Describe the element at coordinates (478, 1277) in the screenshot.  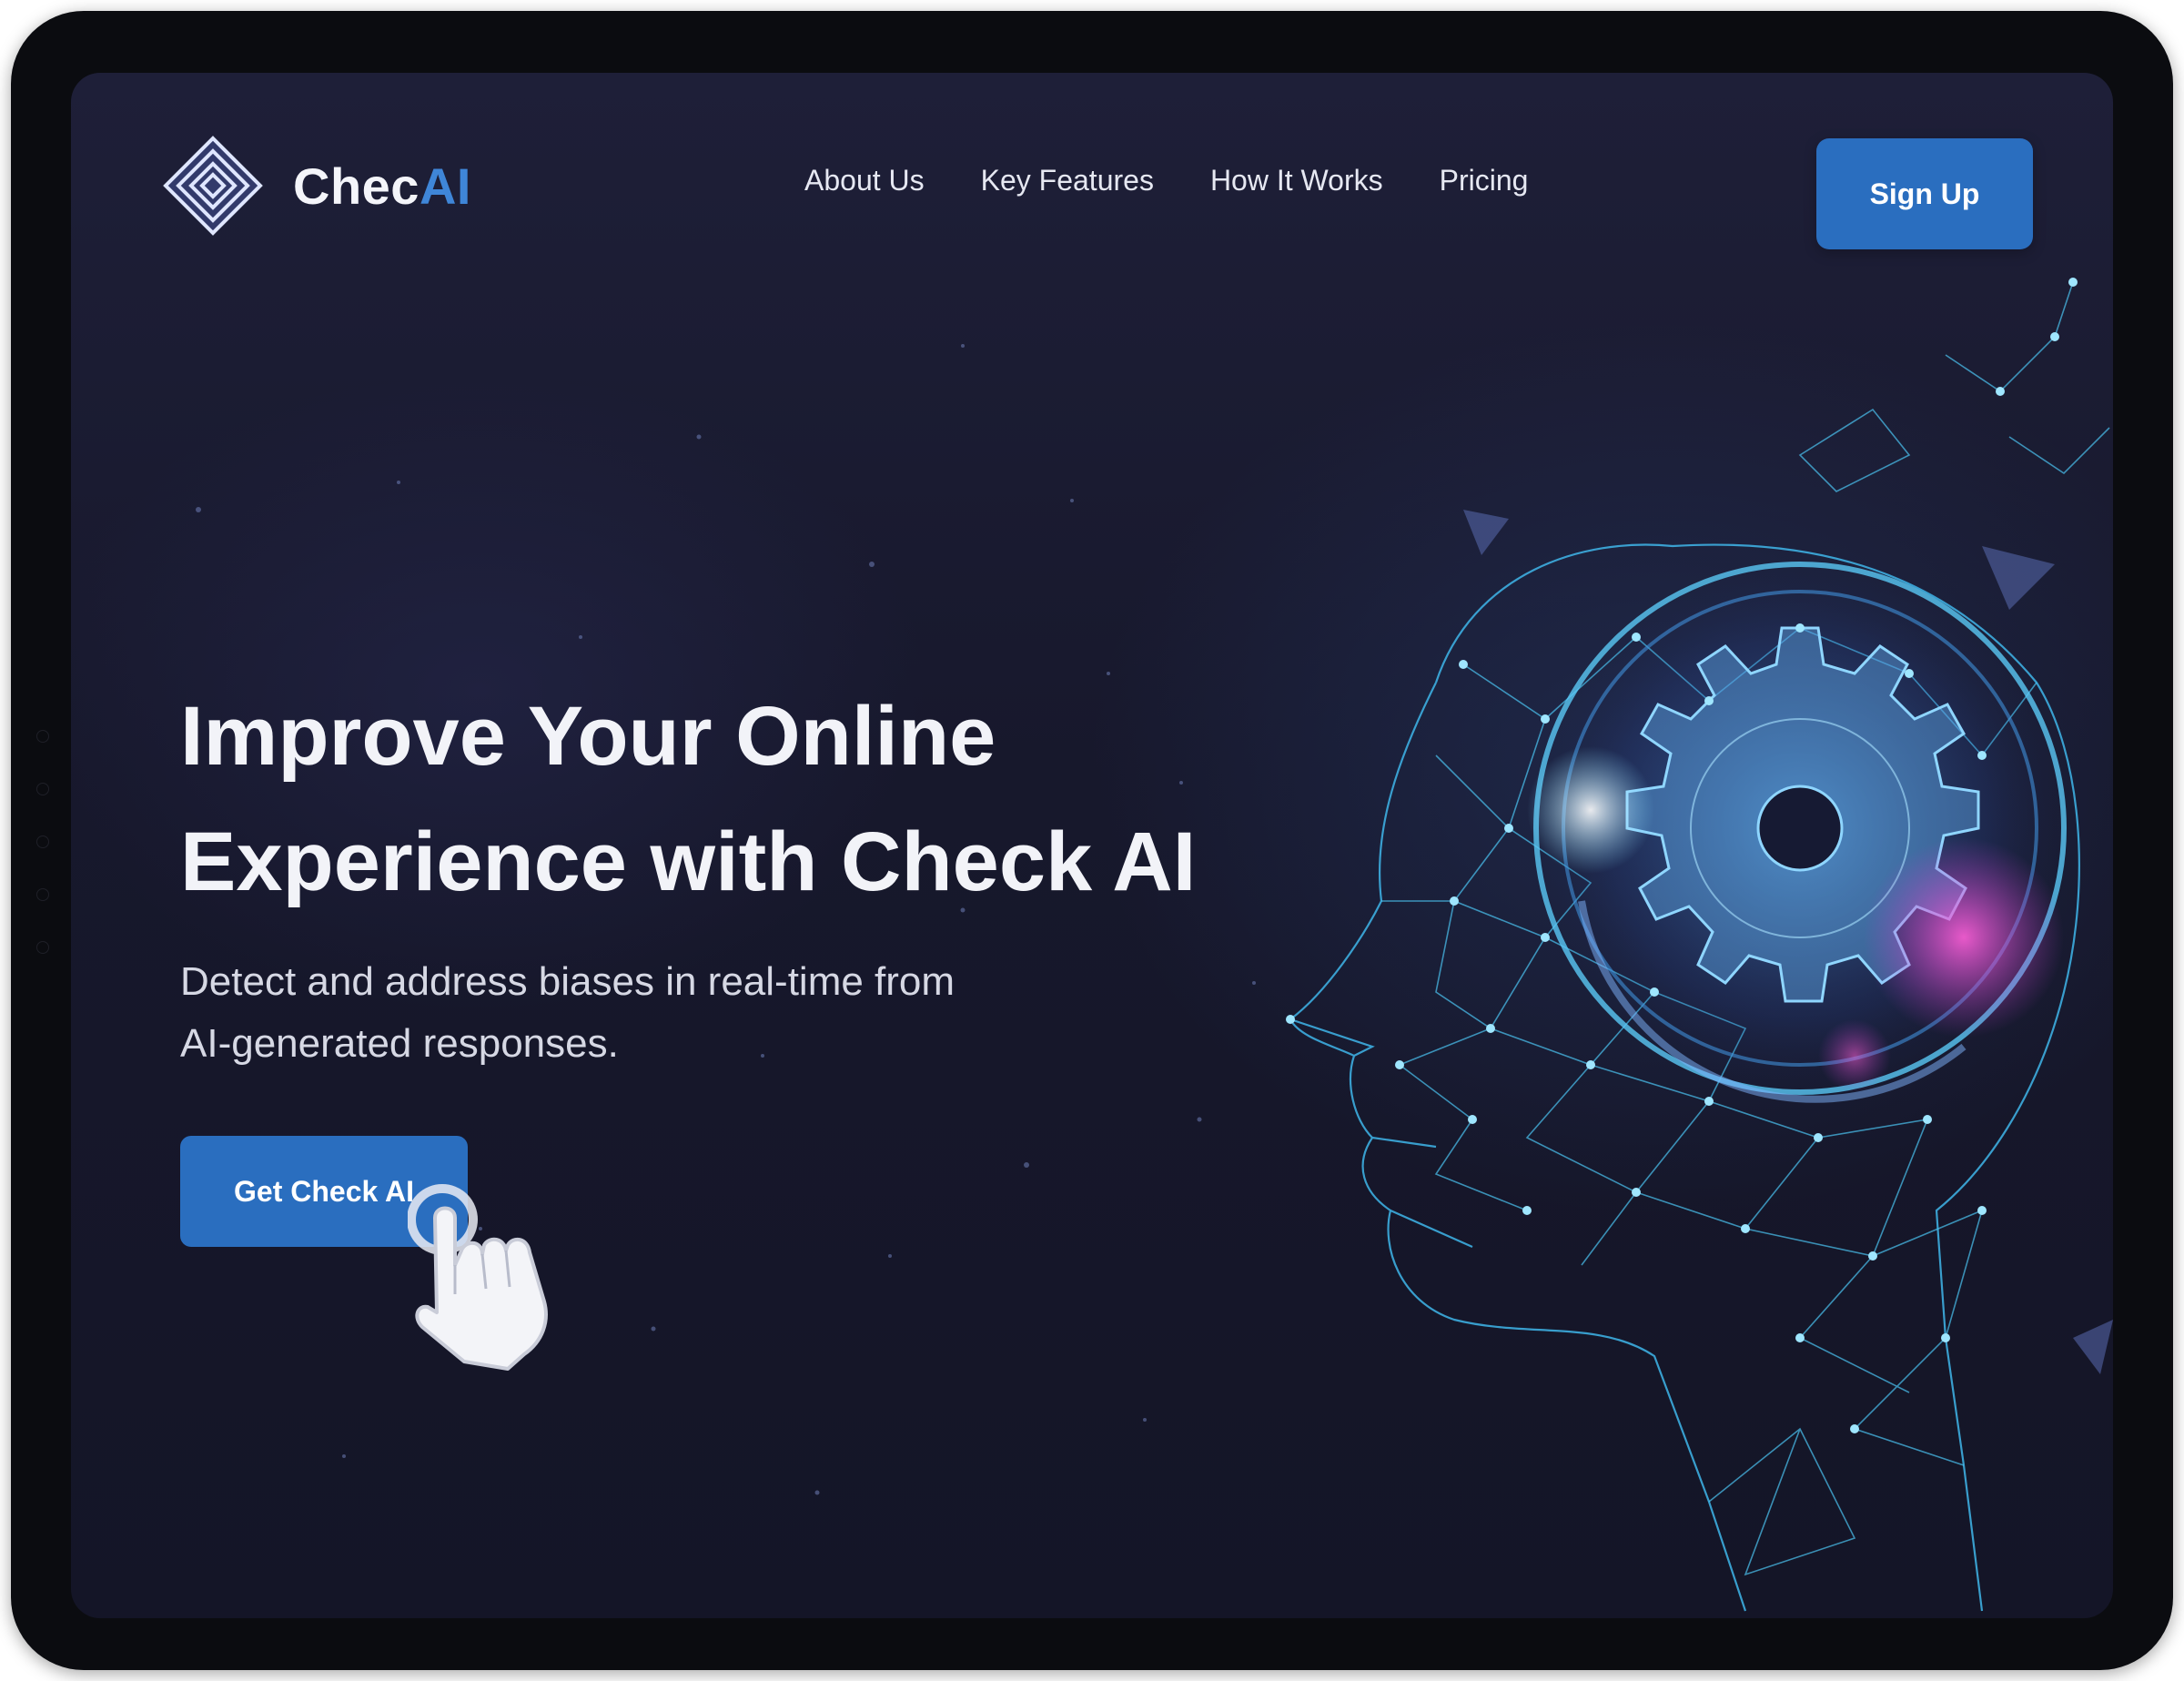
I see `pointer-hand-icon` at that location.